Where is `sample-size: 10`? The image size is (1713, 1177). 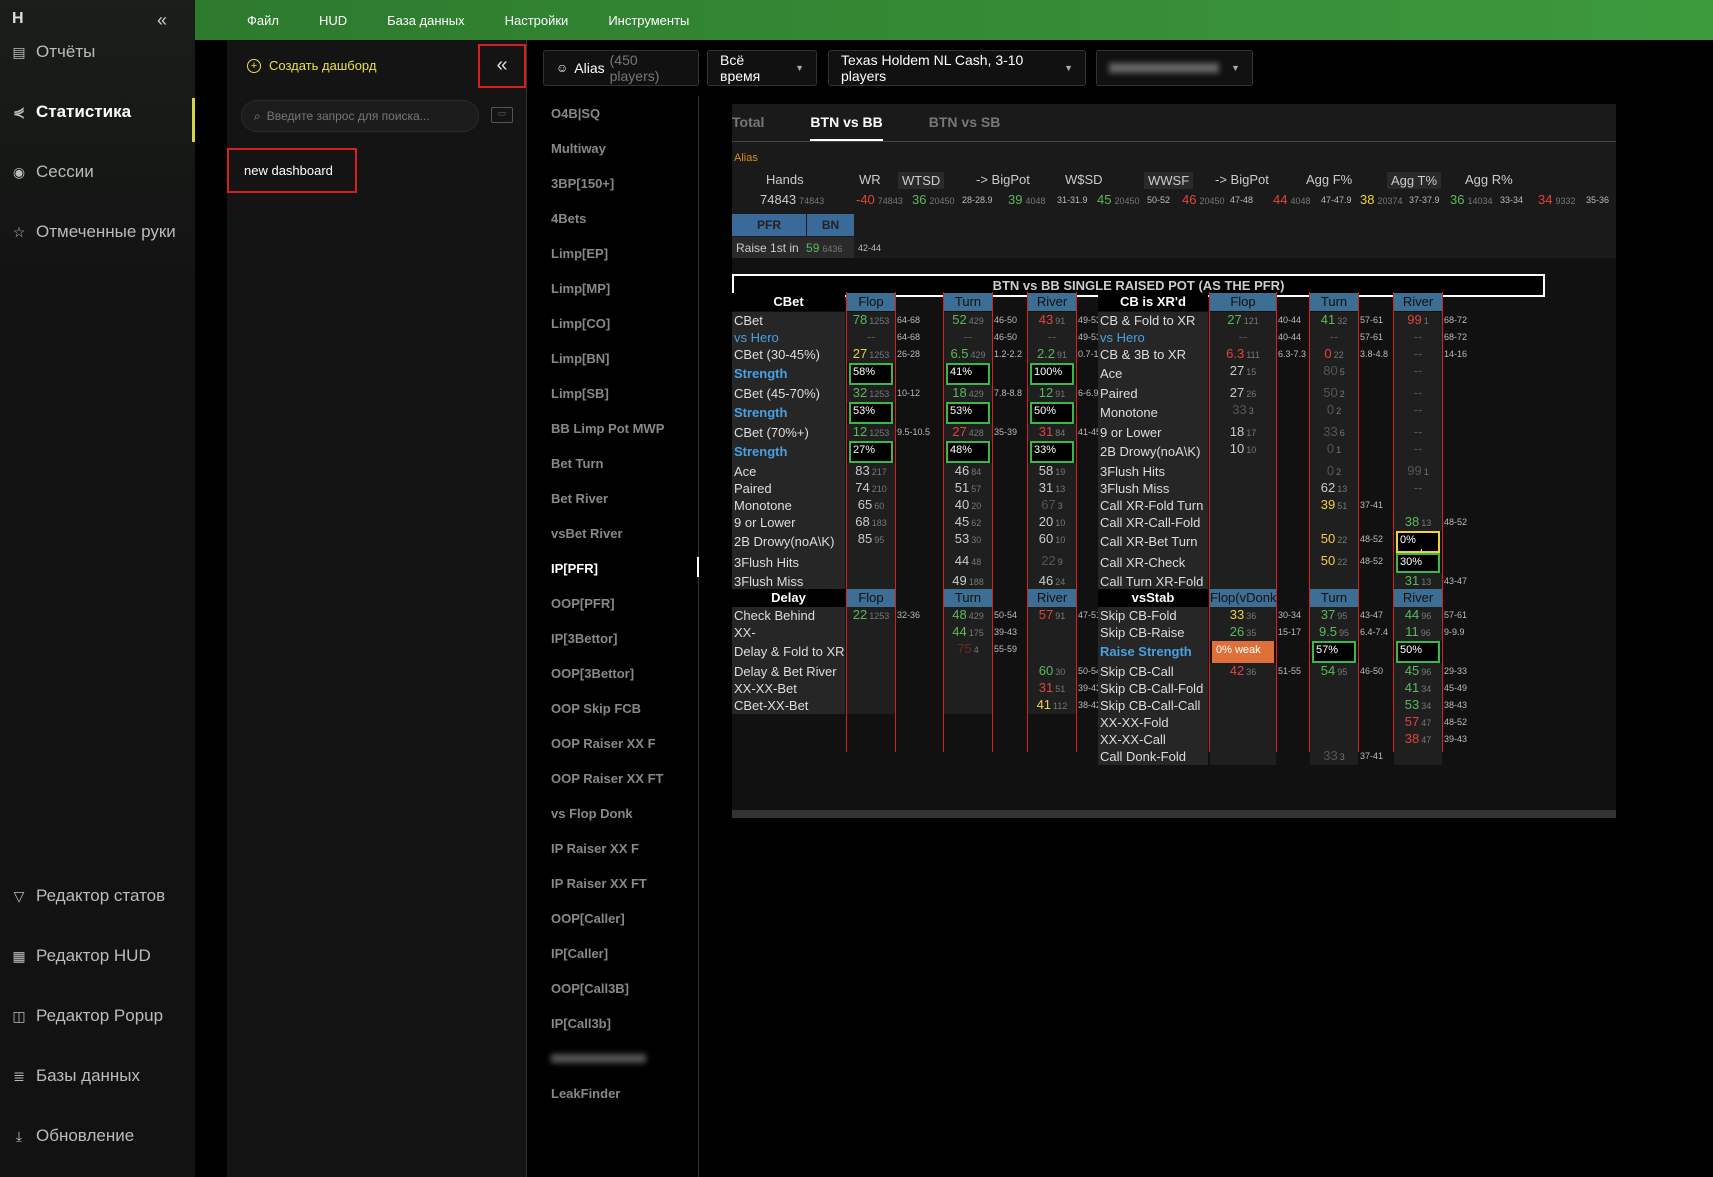 sample-size: 10 is located at coordinates (1251, 450).